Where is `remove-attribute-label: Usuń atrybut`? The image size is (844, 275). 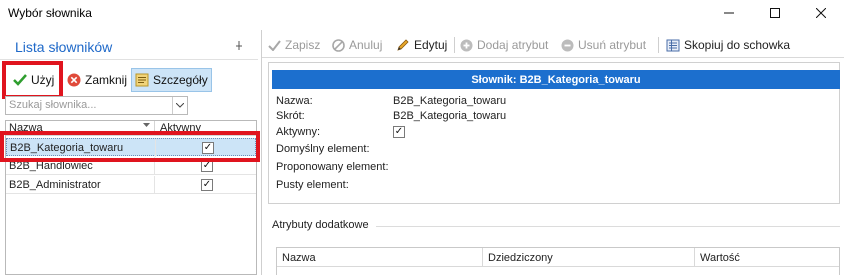
remove-attribute-label: Usuń atrybut is located at coordinates (612, 45).